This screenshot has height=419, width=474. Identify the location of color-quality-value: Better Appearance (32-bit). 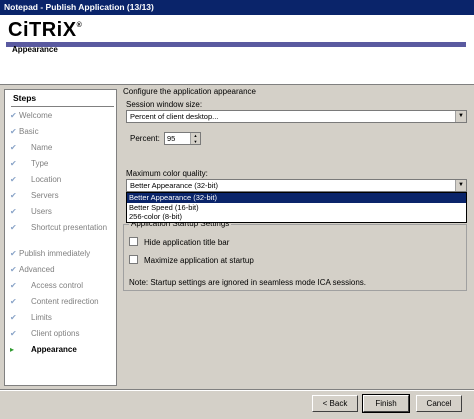
(174, 185).